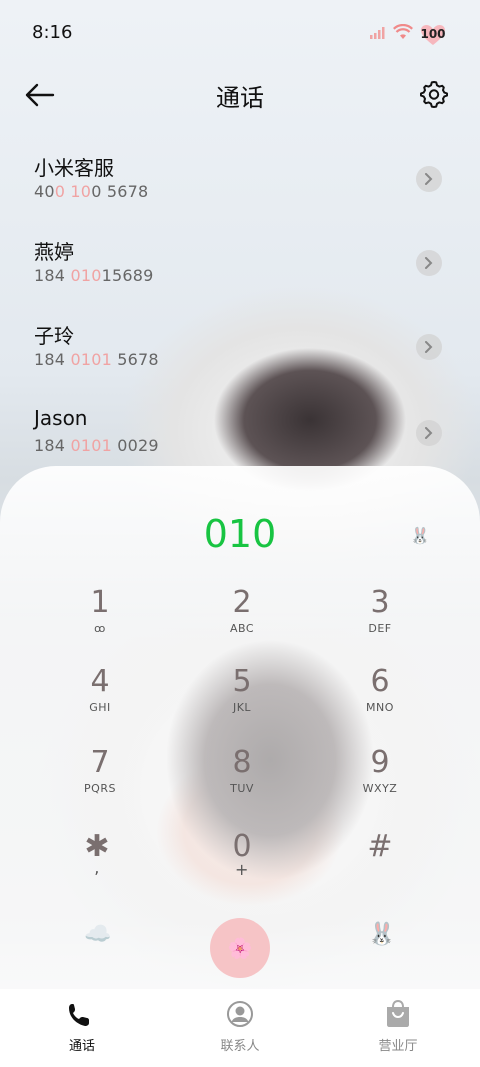 This screenshot has height=1067, width=480. What do you see at coordinates (52, 32) in the screenshot?
I see `status-time: 8:16` at bounding box center [52, 32].